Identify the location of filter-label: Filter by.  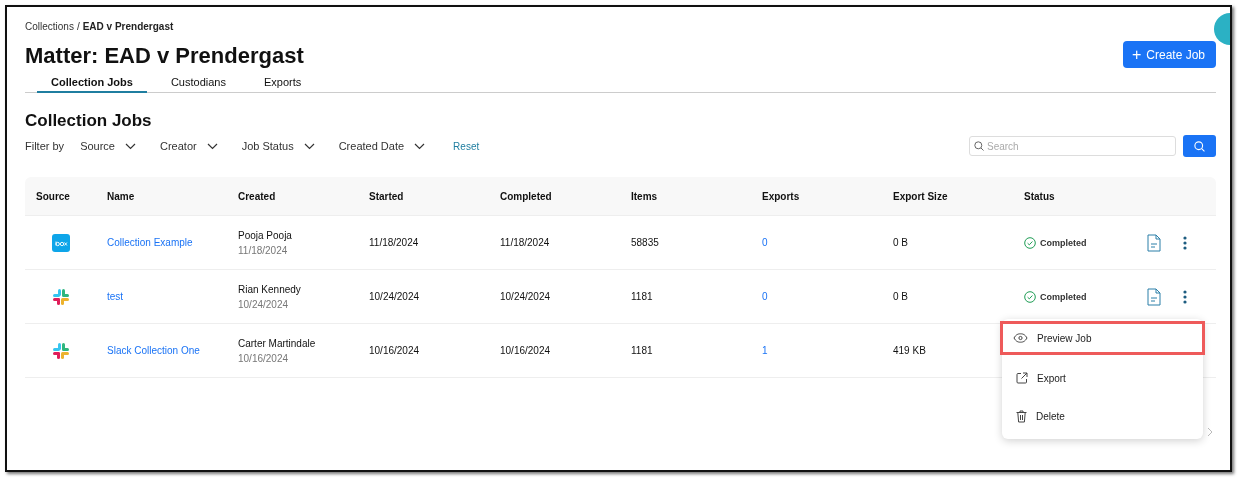
(45, 146).